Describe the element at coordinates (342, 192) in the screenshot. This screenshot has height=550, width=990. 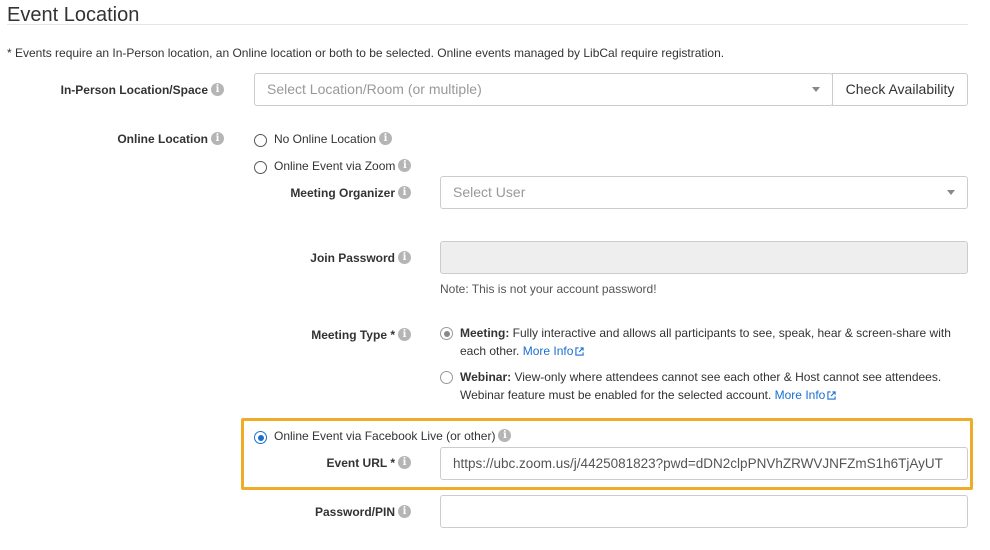
I see `meeting-organizer-label-text: Meeting Organizer` at that location.